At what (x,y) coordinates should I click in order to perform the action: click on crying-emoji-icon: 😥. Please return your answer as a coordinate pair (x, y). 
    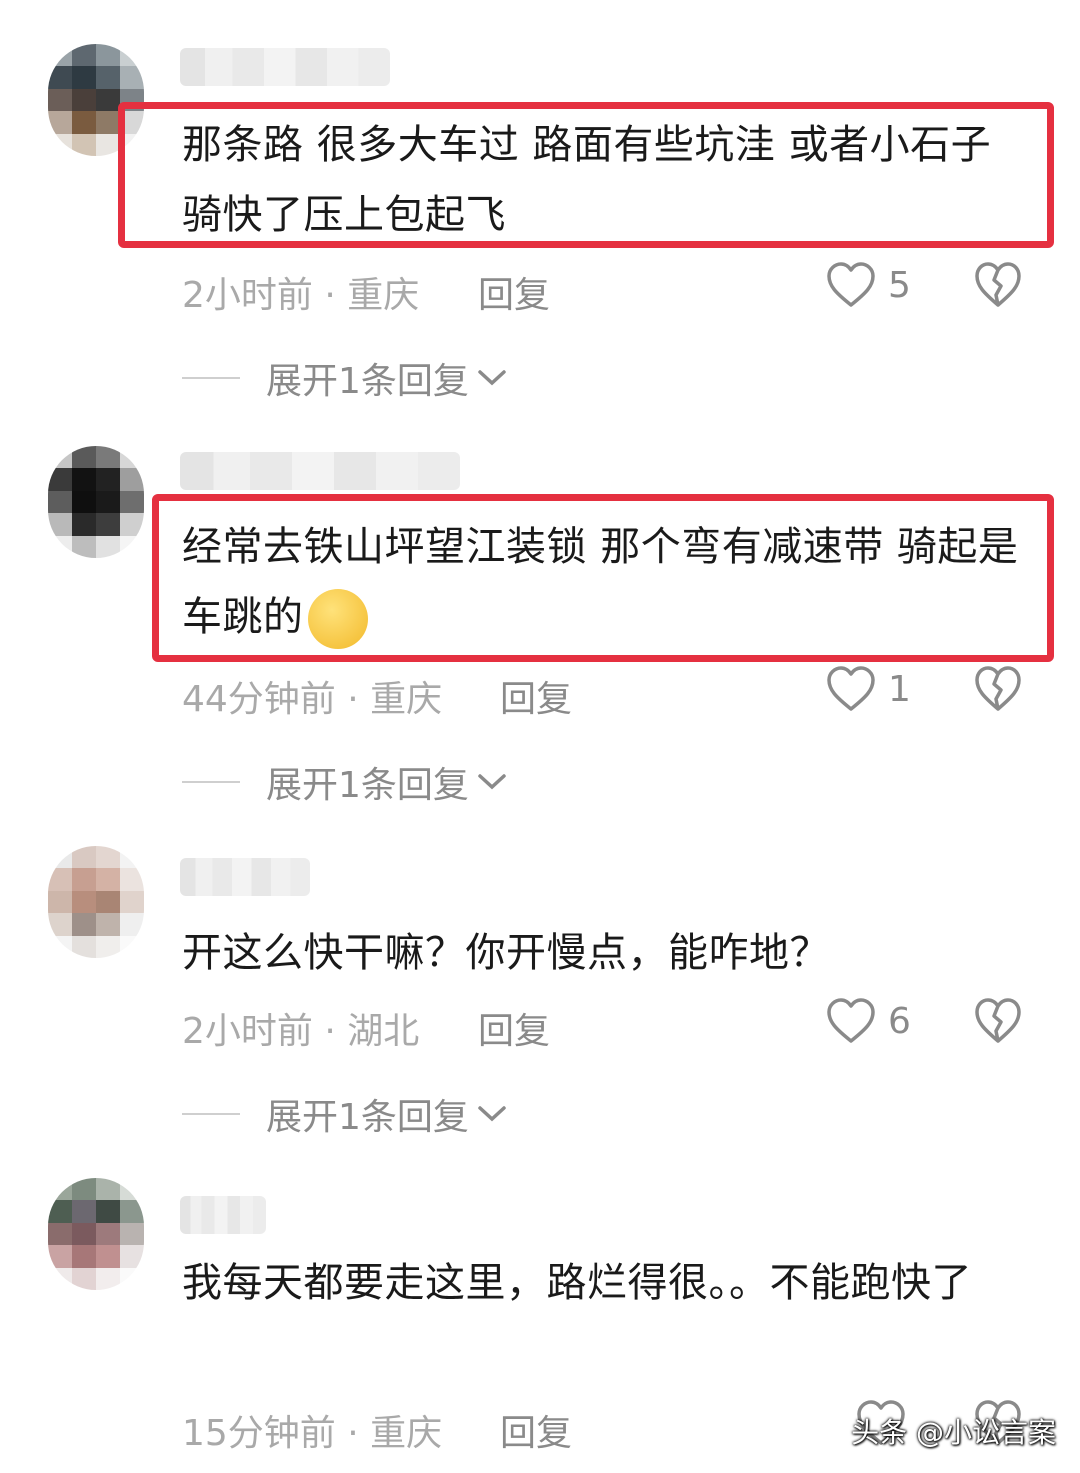
    Looking at the image, I should click on (337, 619).